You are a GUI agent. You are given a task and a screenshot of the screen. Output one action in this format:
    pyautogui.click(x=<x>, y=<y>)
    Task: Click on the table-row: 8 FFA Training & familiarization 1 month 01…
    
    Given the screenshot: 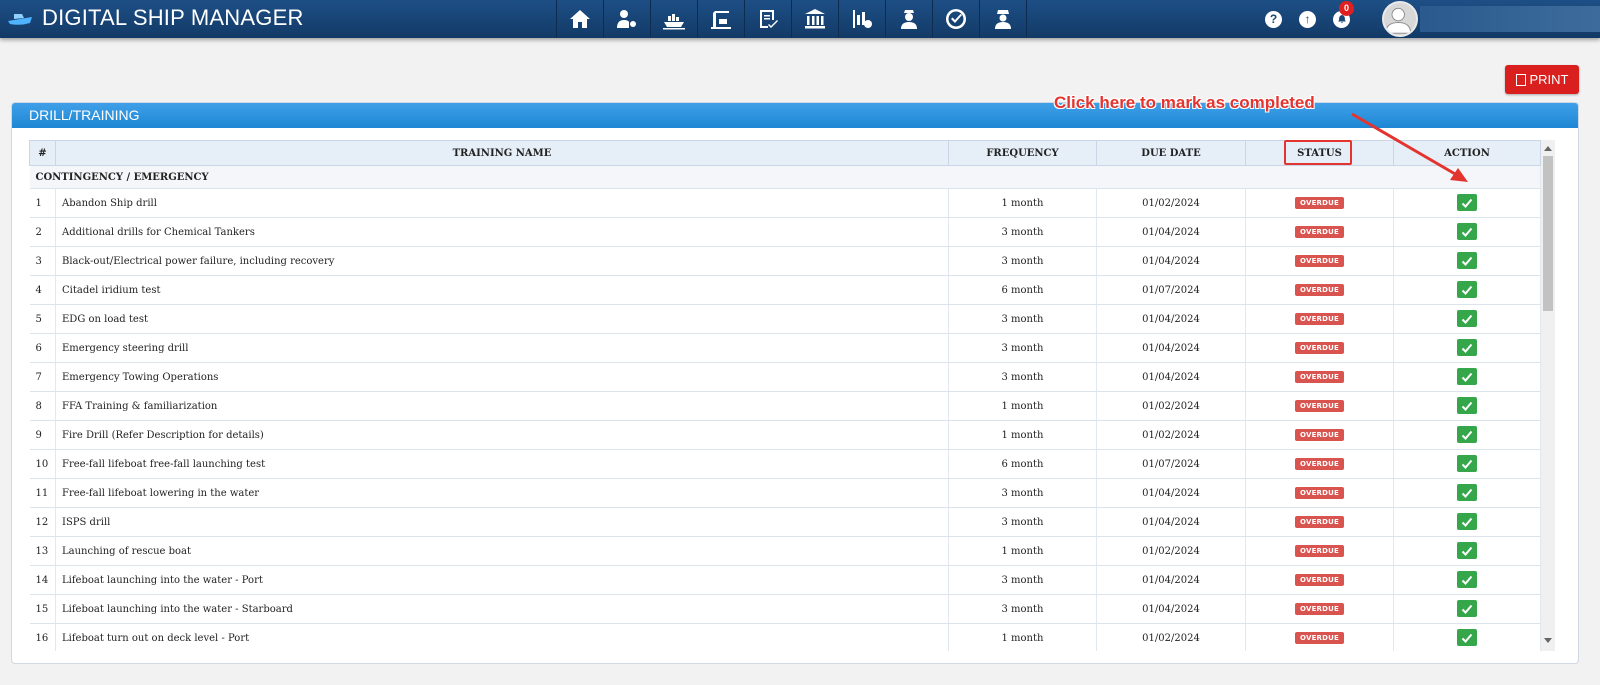 What is the action you would take?
    pyautogui.click(x=785, y=406)
    